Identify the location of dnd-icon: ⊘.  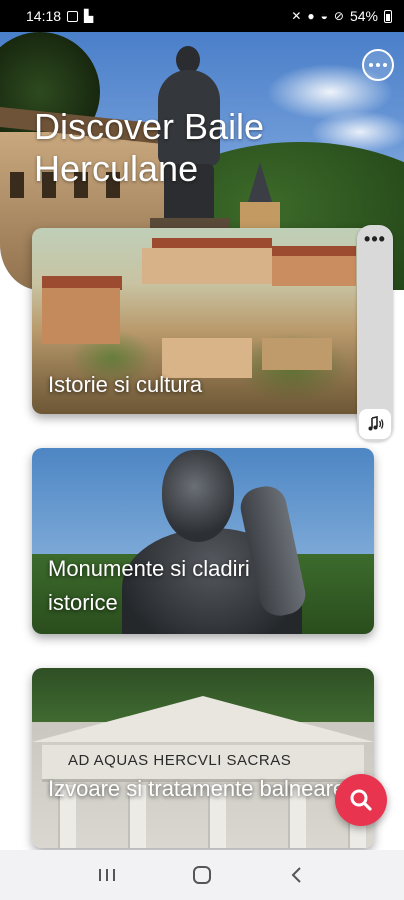
(338, 16).